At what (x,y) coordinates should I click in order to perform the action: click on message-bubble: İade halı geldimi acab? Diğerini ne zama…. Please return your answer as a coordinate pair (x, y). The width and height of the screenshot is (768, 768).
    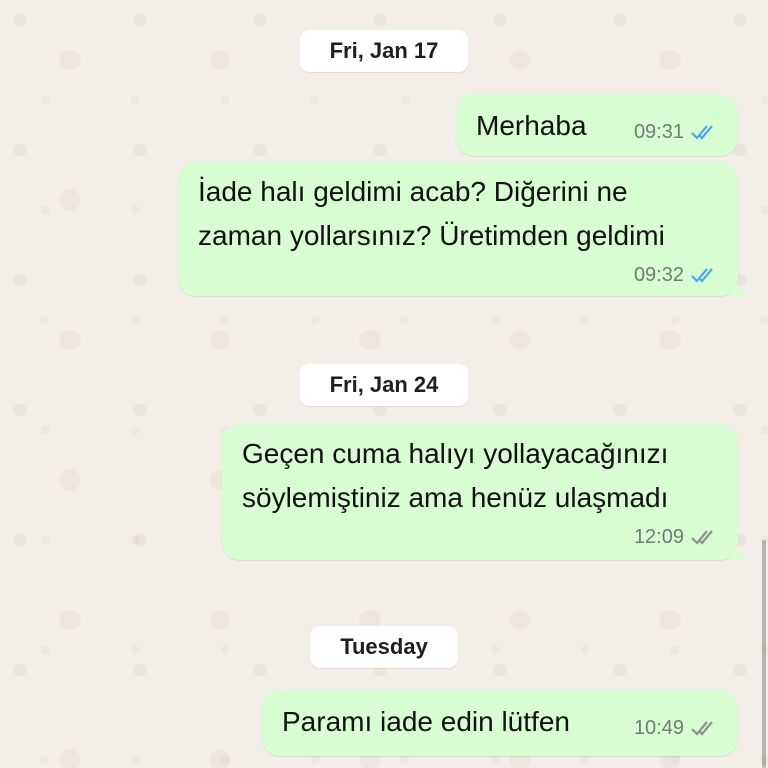
    Looking at the image, I should click on (463, 229).